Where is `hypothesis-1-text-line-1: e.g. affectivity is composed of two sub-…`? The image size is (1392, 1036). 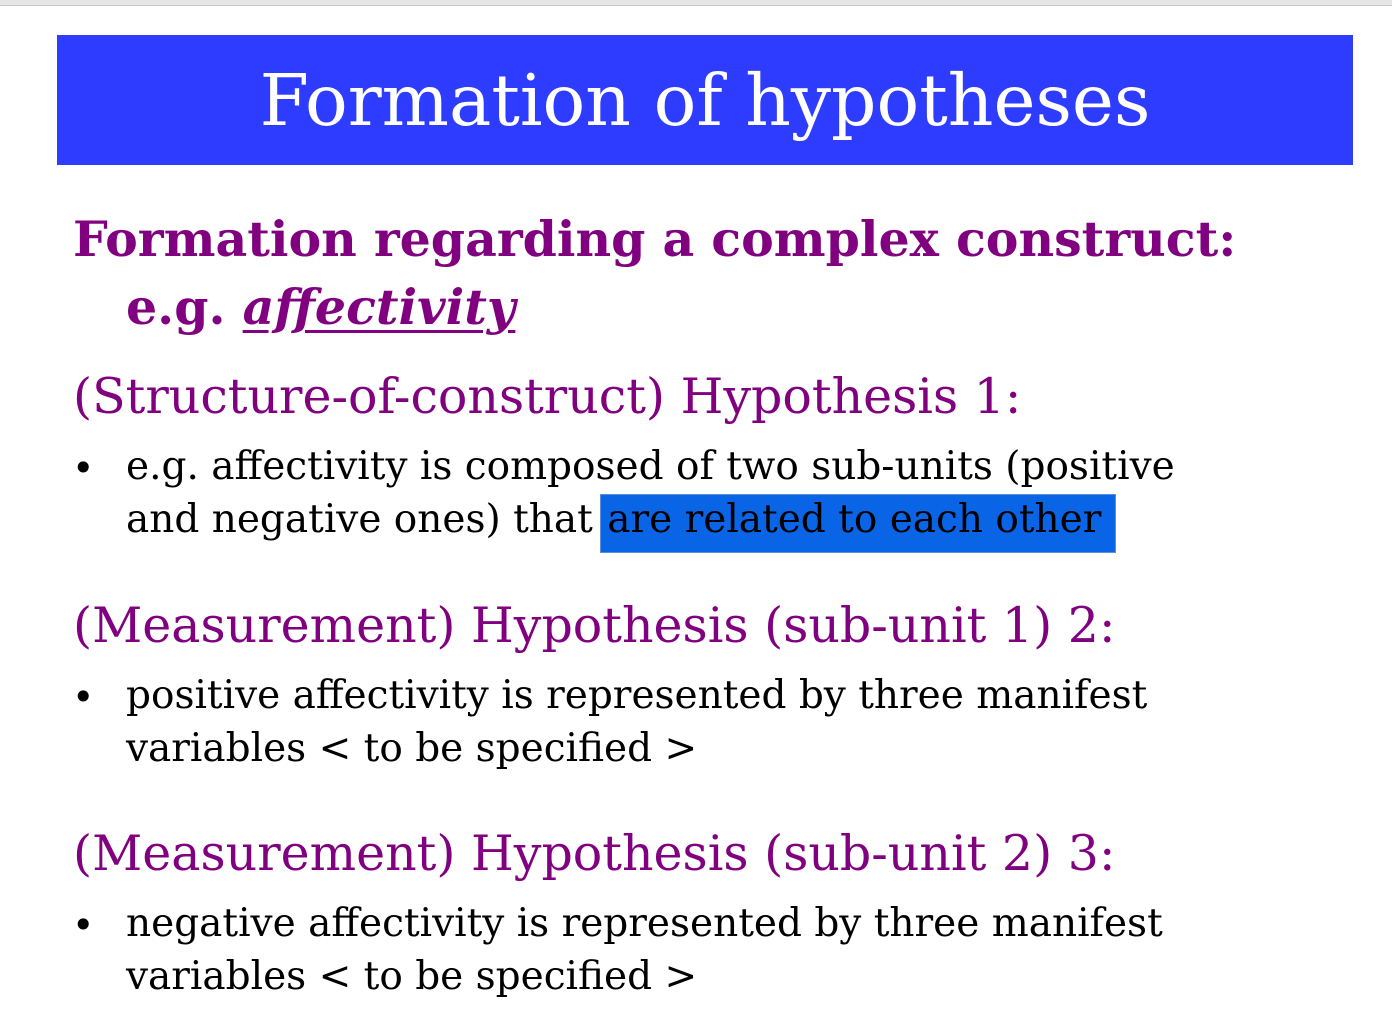 hypothesis-1-text-line-1: e.g. affectivity is composed of two sub-… is located at coordinates (650, 466).